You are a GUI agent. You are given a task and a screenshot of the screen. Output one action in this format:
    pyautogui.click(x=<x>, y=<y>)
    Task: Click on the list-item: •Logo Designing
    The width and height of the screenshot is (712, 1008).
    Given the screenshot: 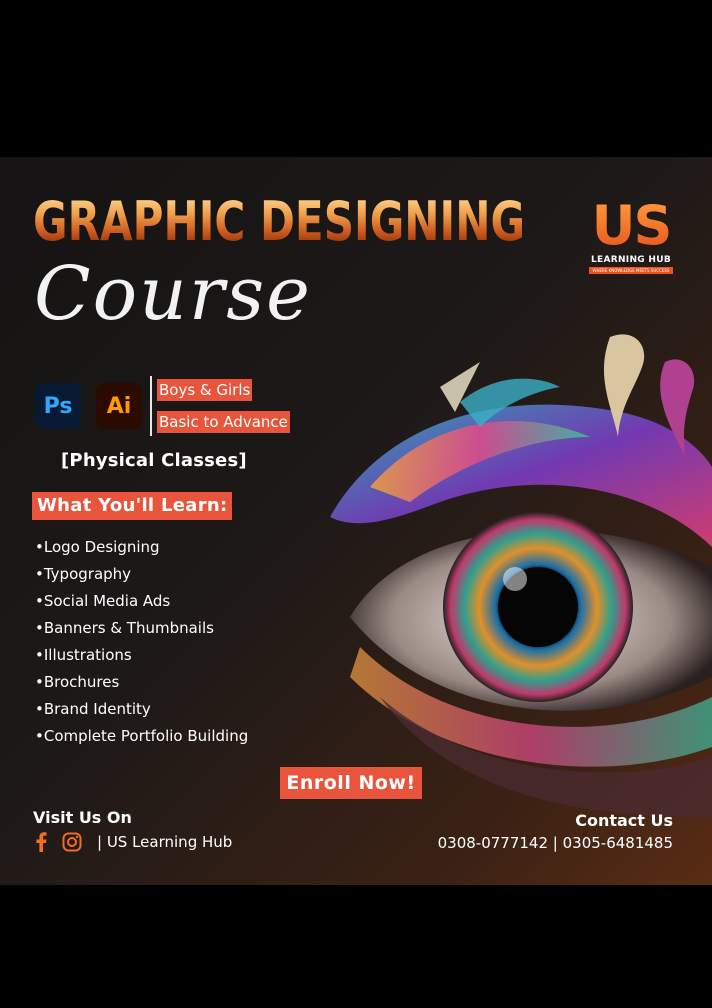 What is the action you would take?
    pyautogui.click(x=97, y=547)
    